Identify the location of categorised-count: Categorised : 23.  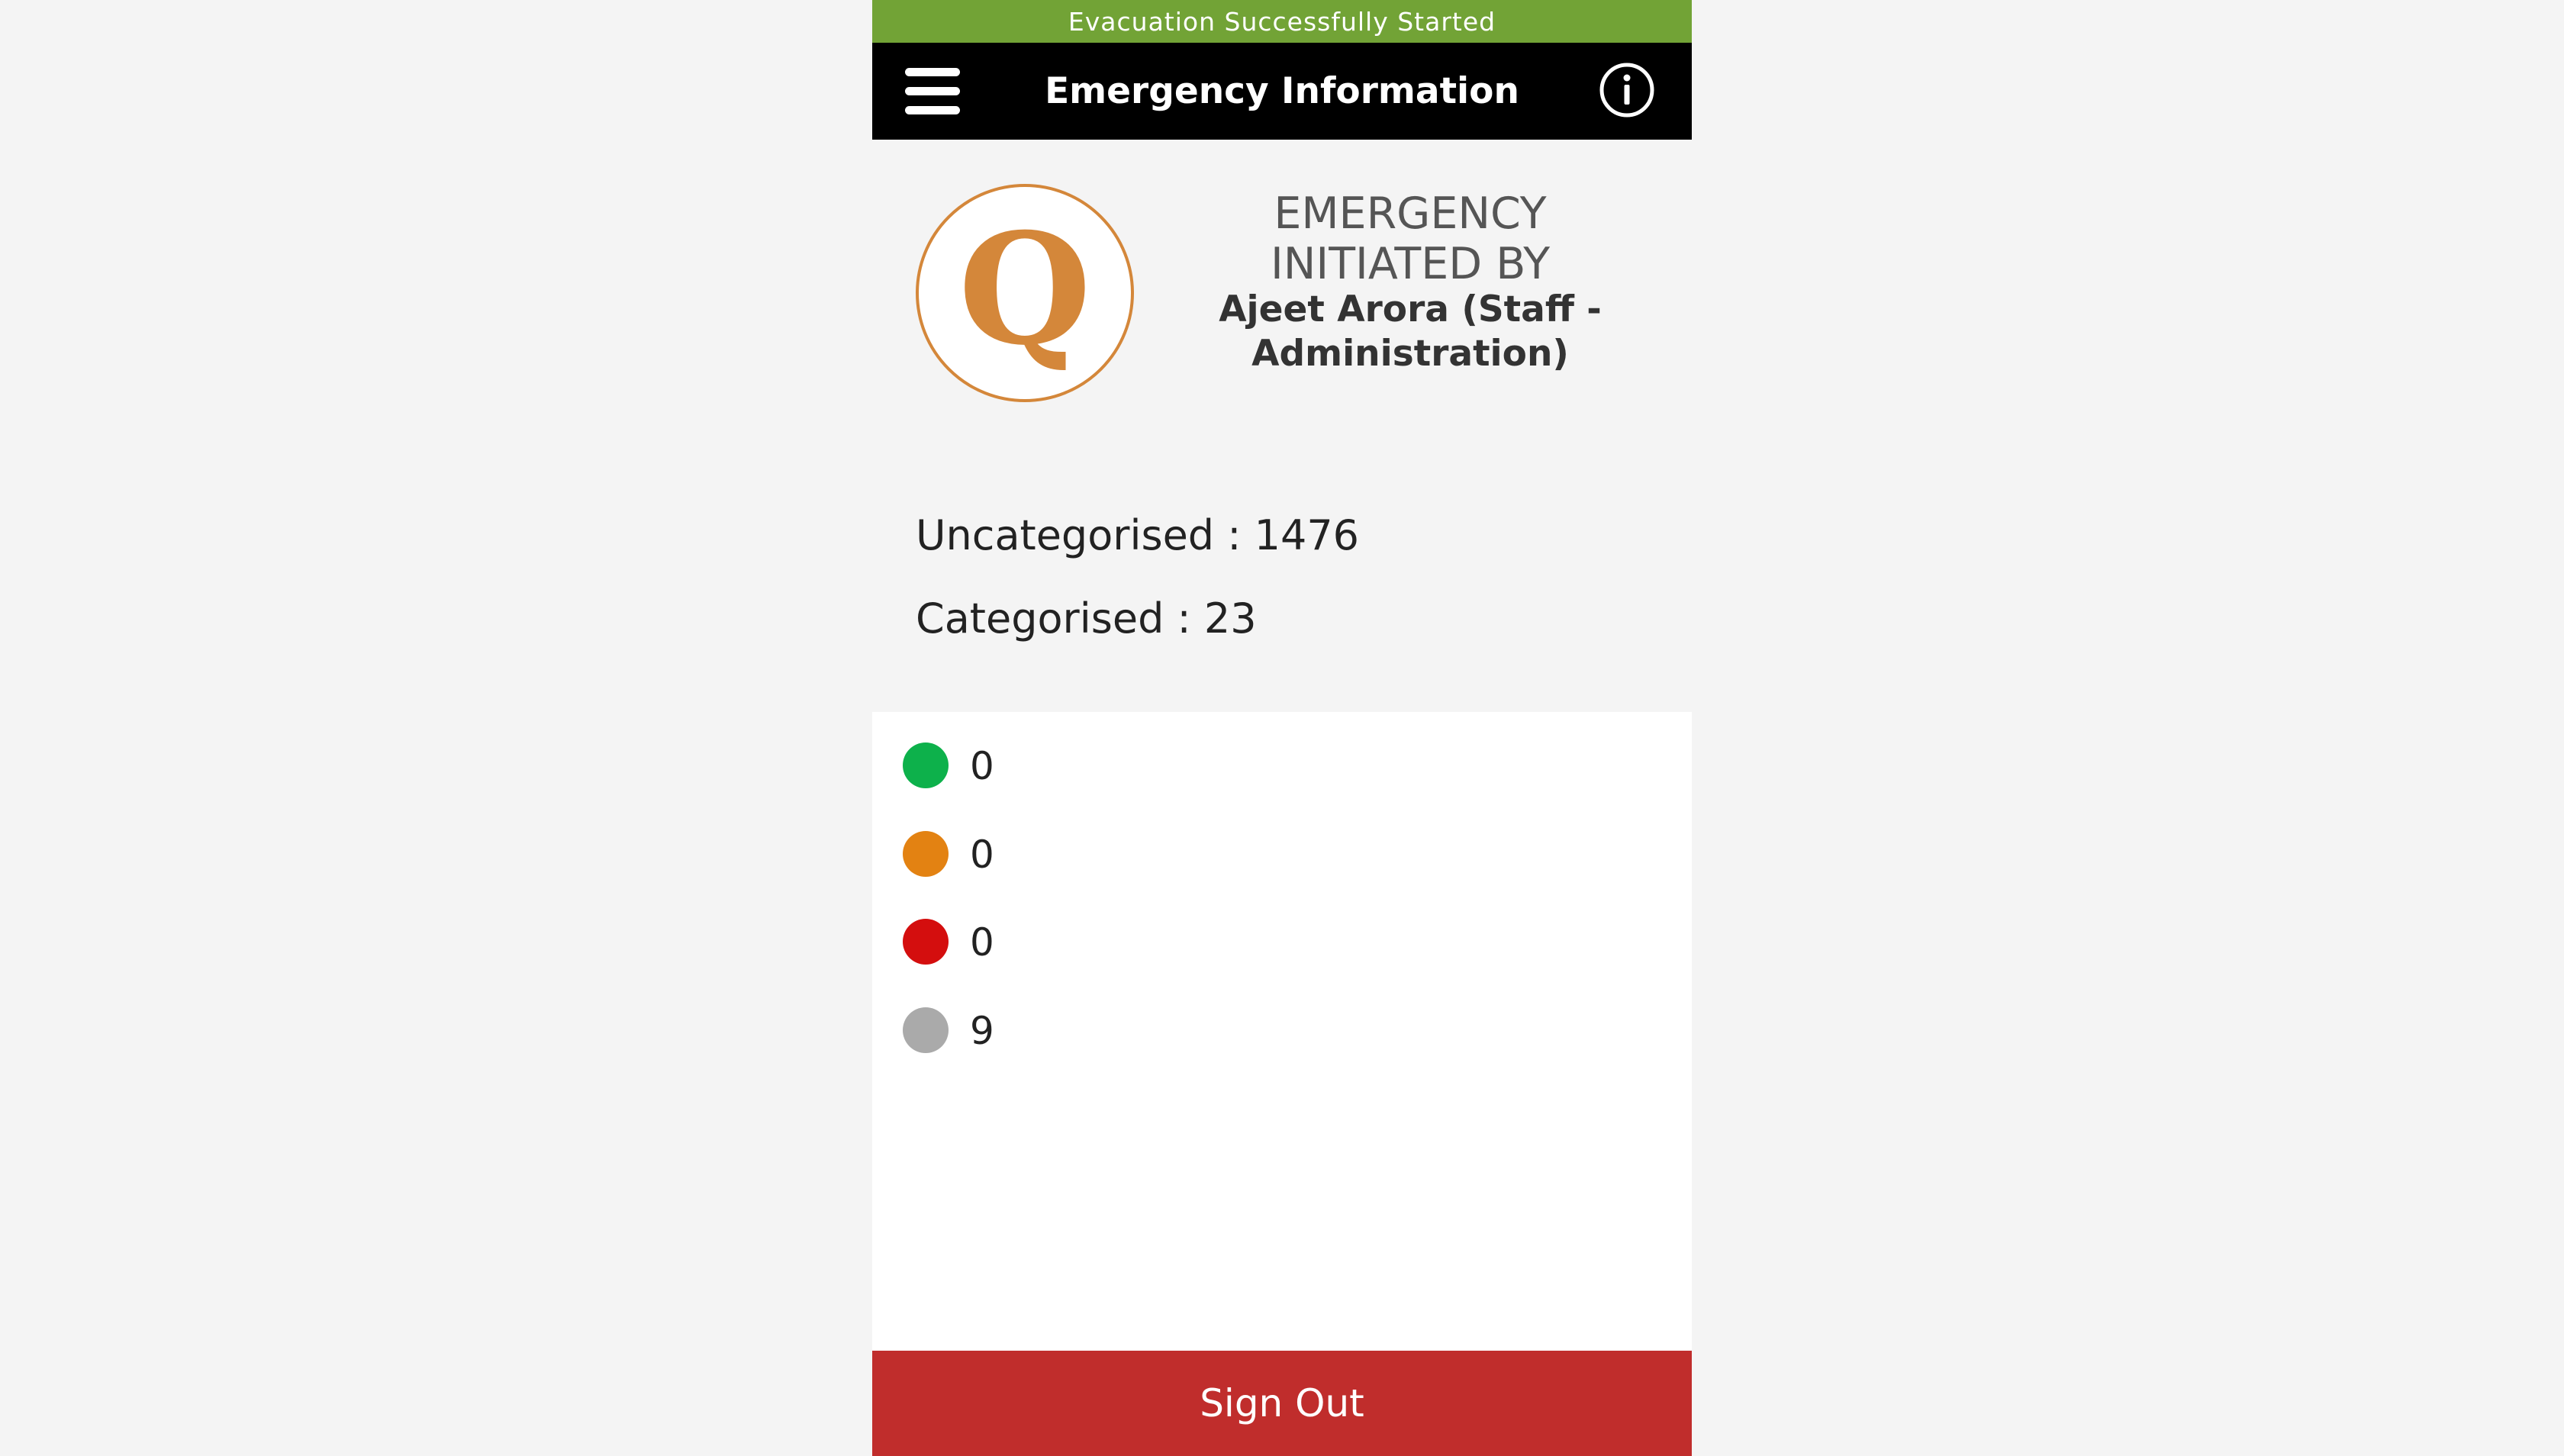
(1086, 618).